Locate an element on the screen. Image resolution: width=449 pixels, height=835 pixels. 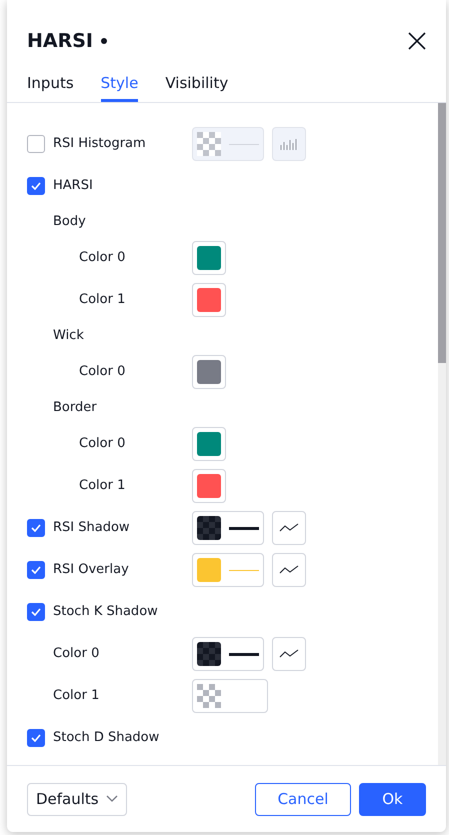
group-label: Wick is located at coordinates (68, 336).